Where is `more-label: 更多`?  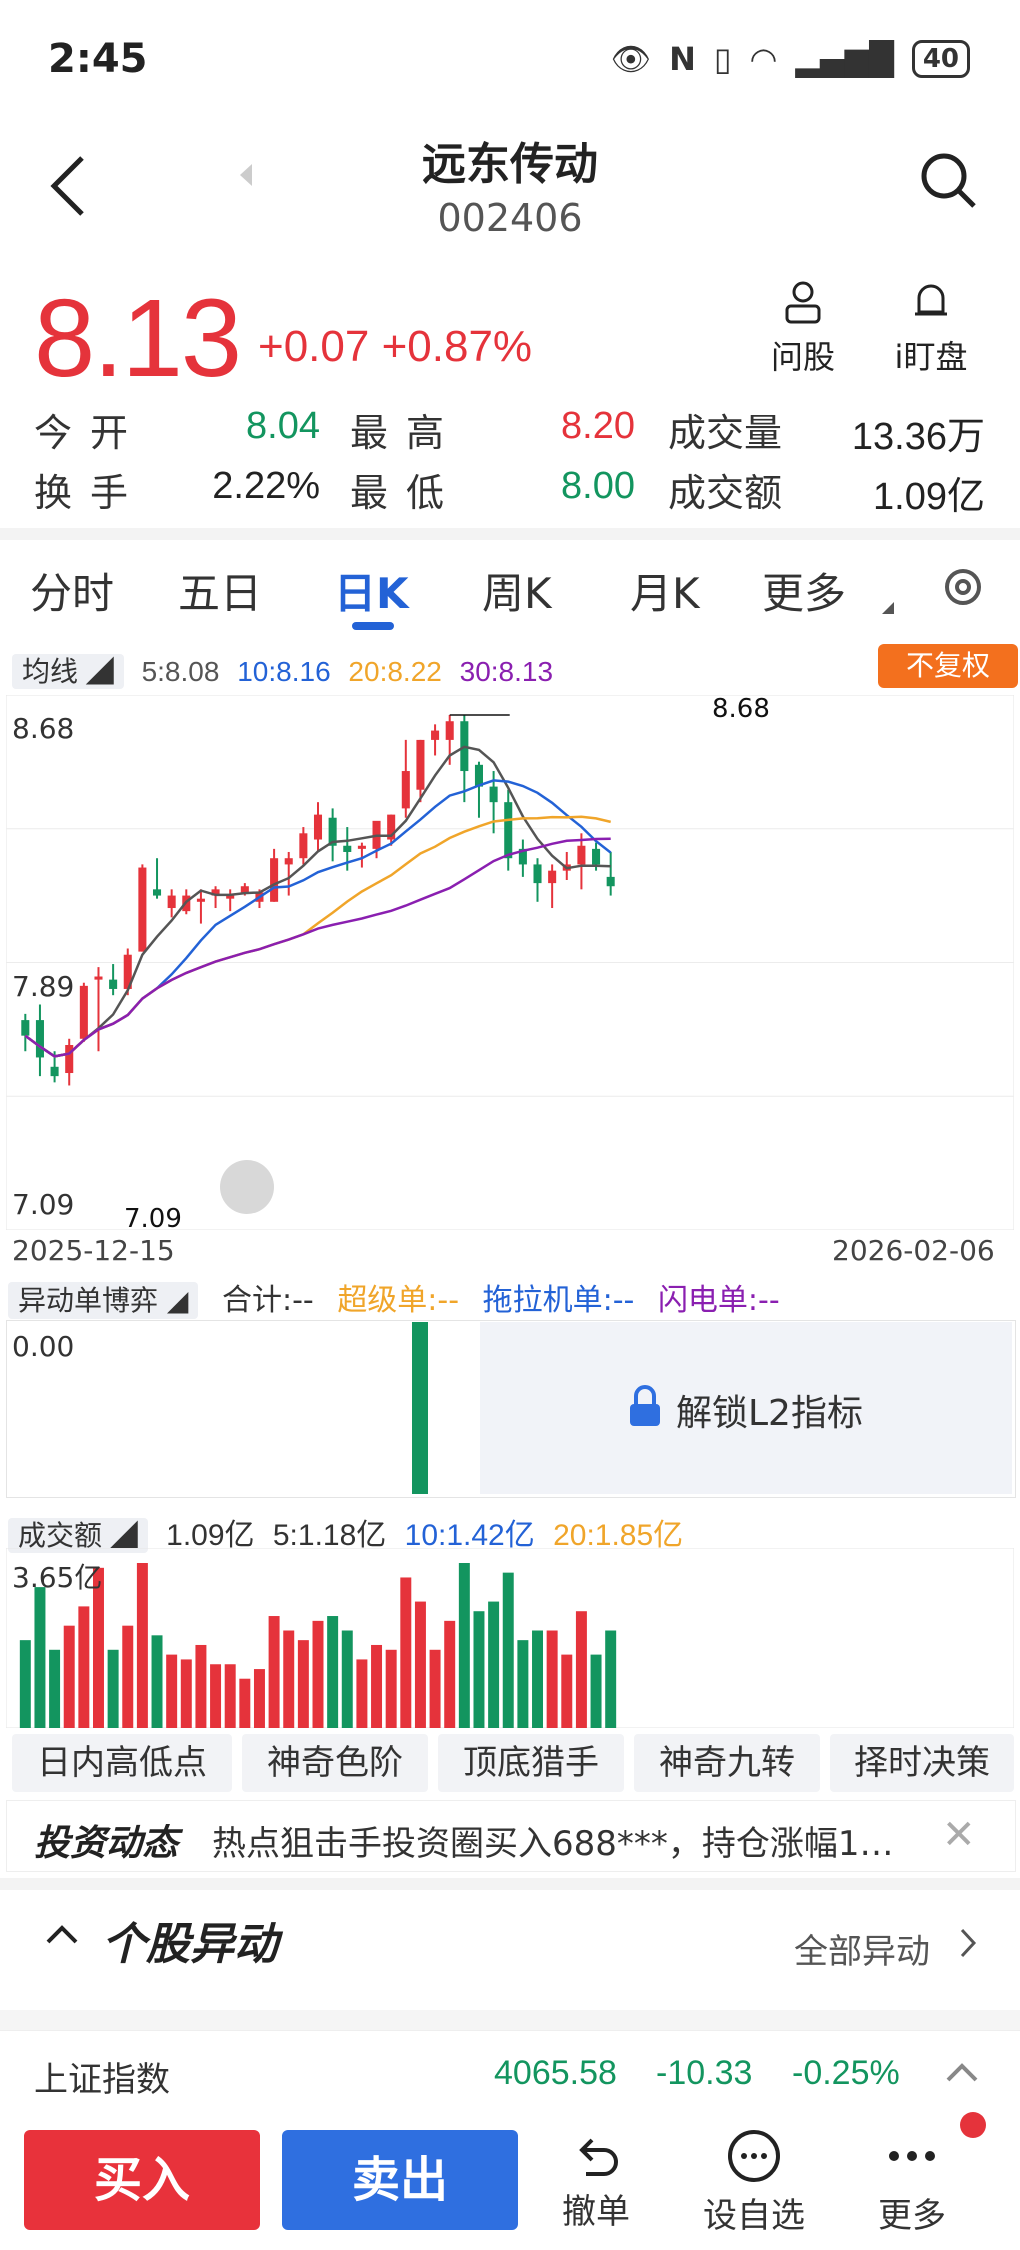
more-label: 更多 is located at coordinates (912, 2216).